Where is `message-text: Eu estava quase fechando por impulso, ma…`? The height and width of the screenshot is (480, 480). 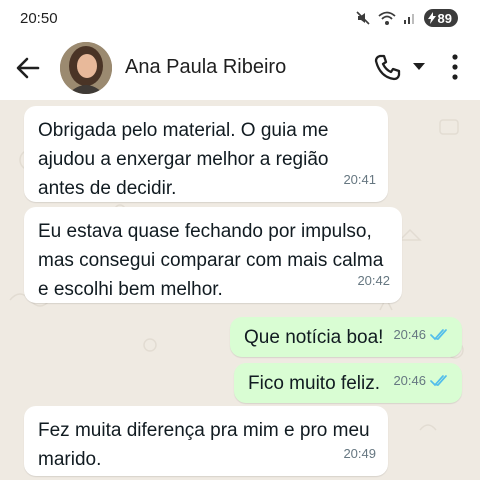
message-text: Eu estava quase fechando por impulso, ma… is located at coordinates (211, 260).